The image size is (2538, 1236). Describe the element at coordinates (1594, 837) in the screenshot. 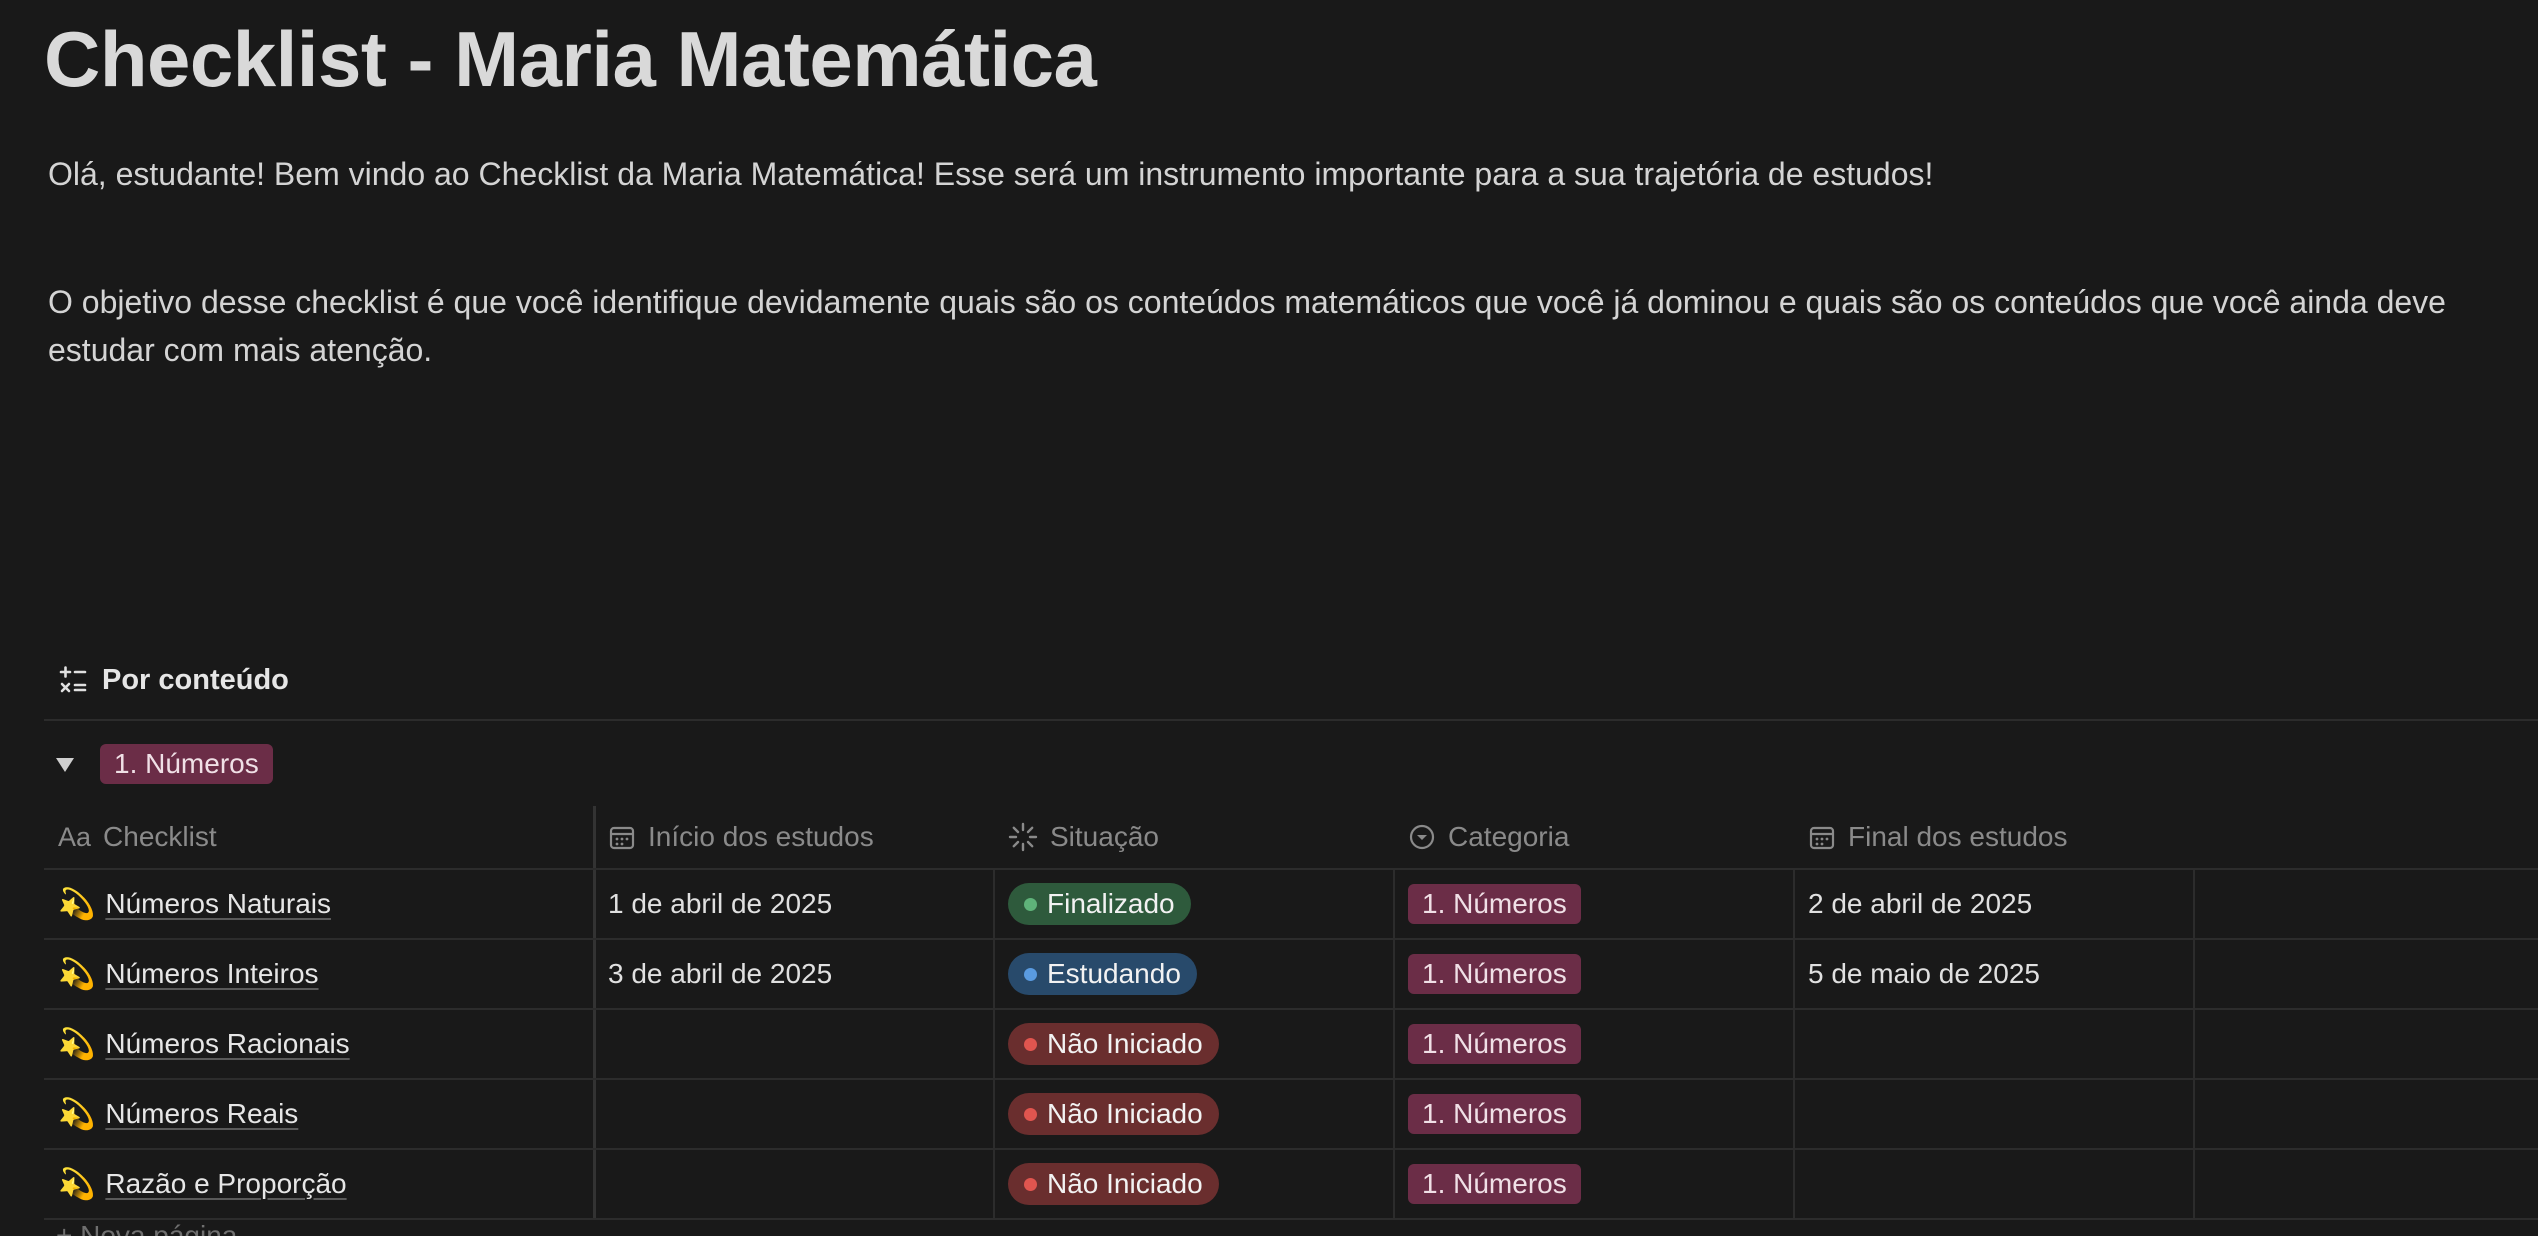

I see `column-header-category: Categoria` at that location.